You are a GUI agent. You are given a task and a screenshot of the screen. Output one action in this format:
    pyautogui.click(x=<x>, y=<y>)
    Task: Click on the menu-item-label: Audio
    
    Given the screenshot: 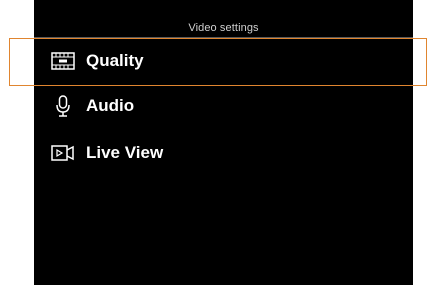 What is the action you would take?
    pyautogui.click(x=110, y=105)
    